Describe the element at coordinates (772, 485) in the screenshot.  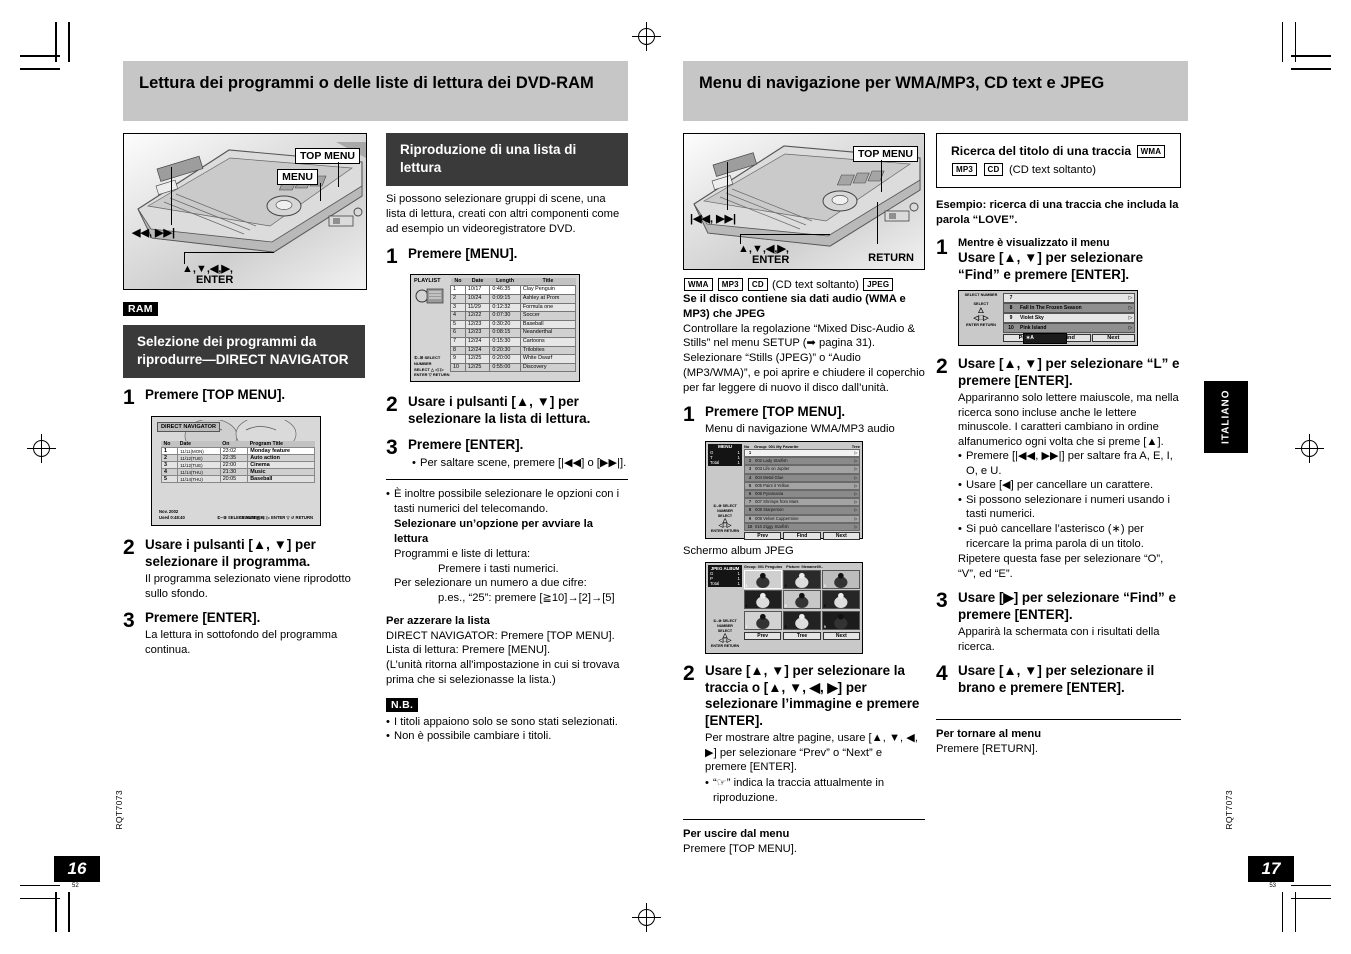
I see `cell-track: 005 Paint it Yellow` at that location.